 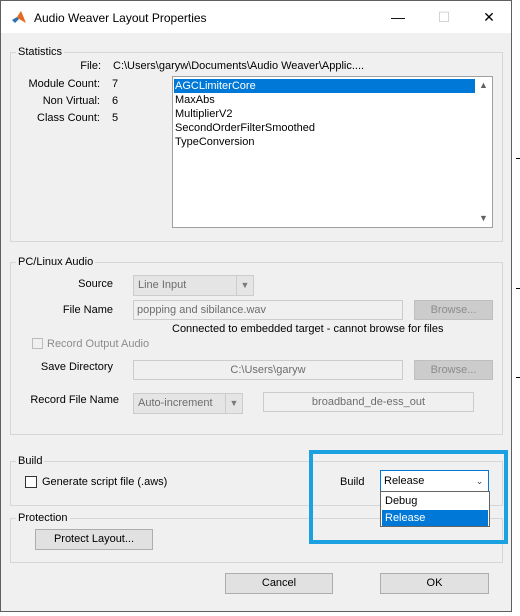 What do you see at coordinates (19, 17) in the screenshot?
I see `matlab-logo-icon` at bounding box center [19, 17].